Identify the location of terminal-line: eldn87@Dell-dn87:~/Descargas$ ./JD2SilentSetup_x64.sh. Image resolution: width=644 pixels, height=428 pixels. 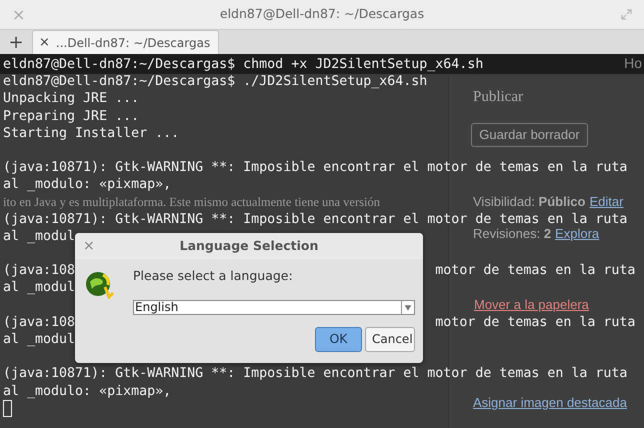
(215, 81).